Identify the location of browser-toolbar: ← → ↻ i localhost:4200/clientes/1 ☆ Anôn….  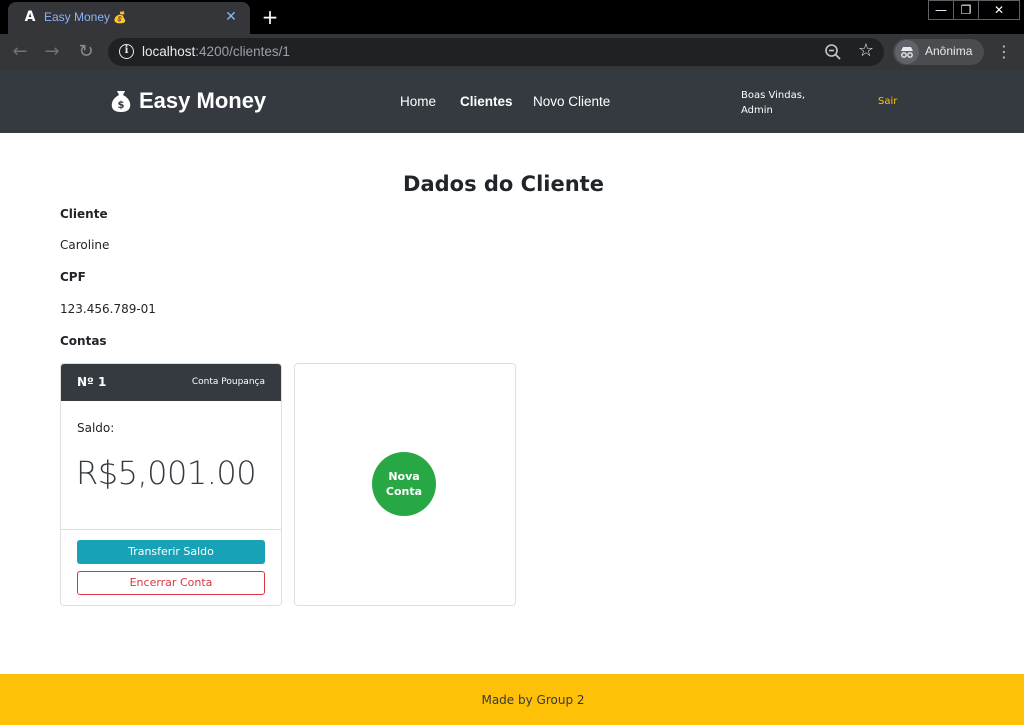
(512, 52).